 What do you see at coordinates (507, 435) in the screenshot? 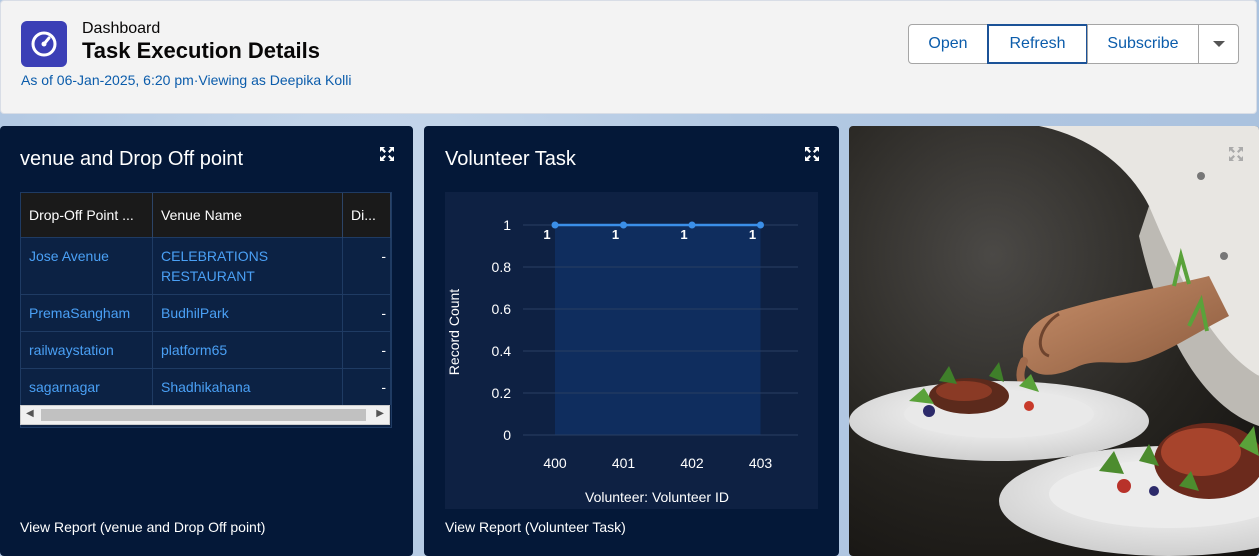
I see `y-tick-label: 0` at bounding box center [507, 435].